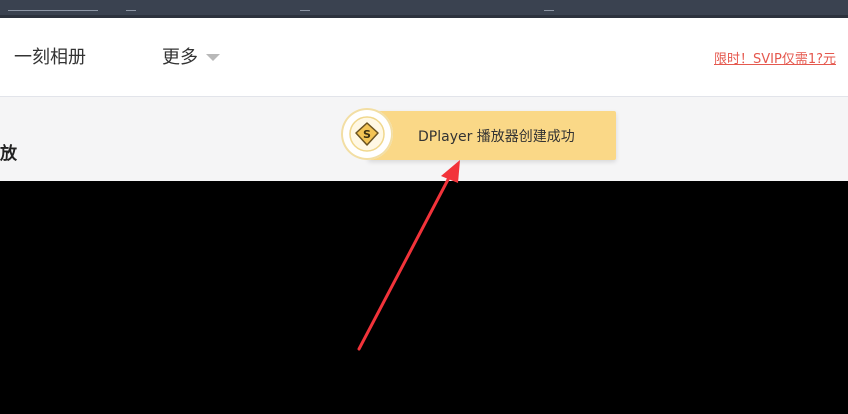  What do you see at coordinates (496, 137) in the screenshot?
I see `toast-message: DPlayer 播放器创建成功` at bounding box center [496, 137].